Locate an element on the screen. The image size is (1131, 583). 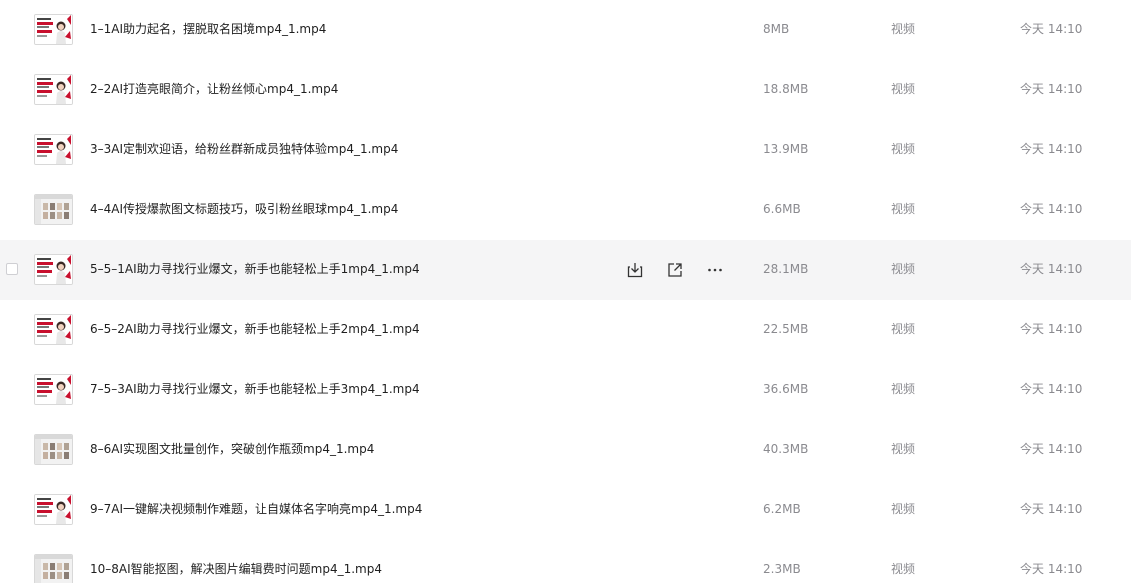
file-name: 7–5–3AI助力寻找行业爆文，新手也能轻松上手3mp4_1.mp4 is located at coordinates (255, 389).